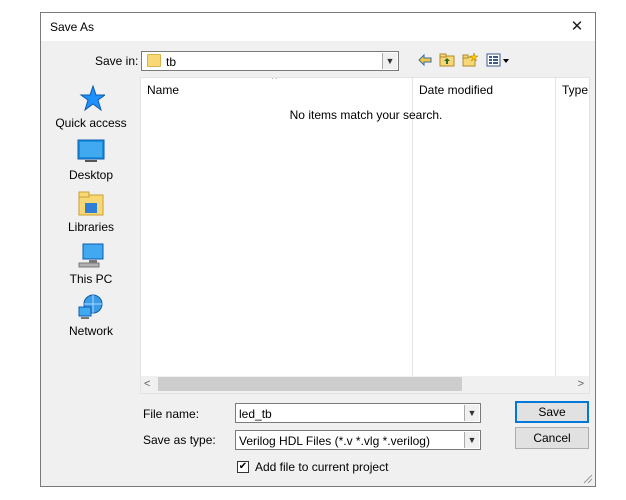 This screenshot has height=500, width=626. I want to click on resize-grip-icon, so click(587, 478).